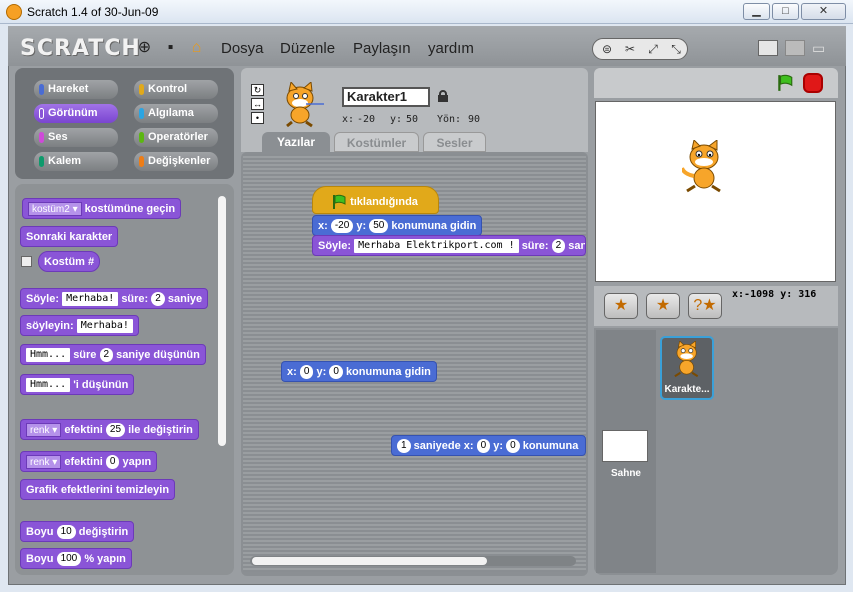 The image size is (853, 592). What do you see at coordinates (26, 261) in the screenshot?
I see `costume-num-checkbox` at bounding box center [26, 261].